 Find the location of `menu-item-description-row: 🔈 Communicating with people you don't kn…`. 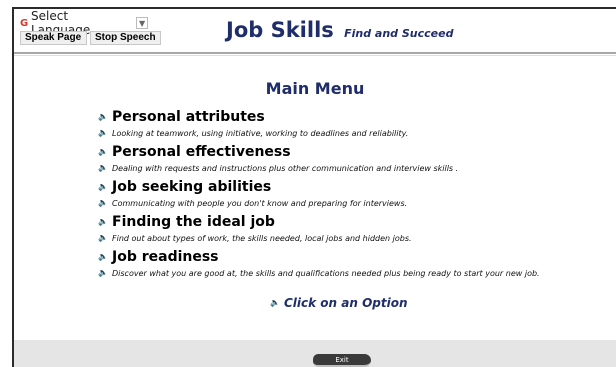

menu-item-description-row: 🔈 Communicating with people you don't kn… is located at coordinates (357, 203).